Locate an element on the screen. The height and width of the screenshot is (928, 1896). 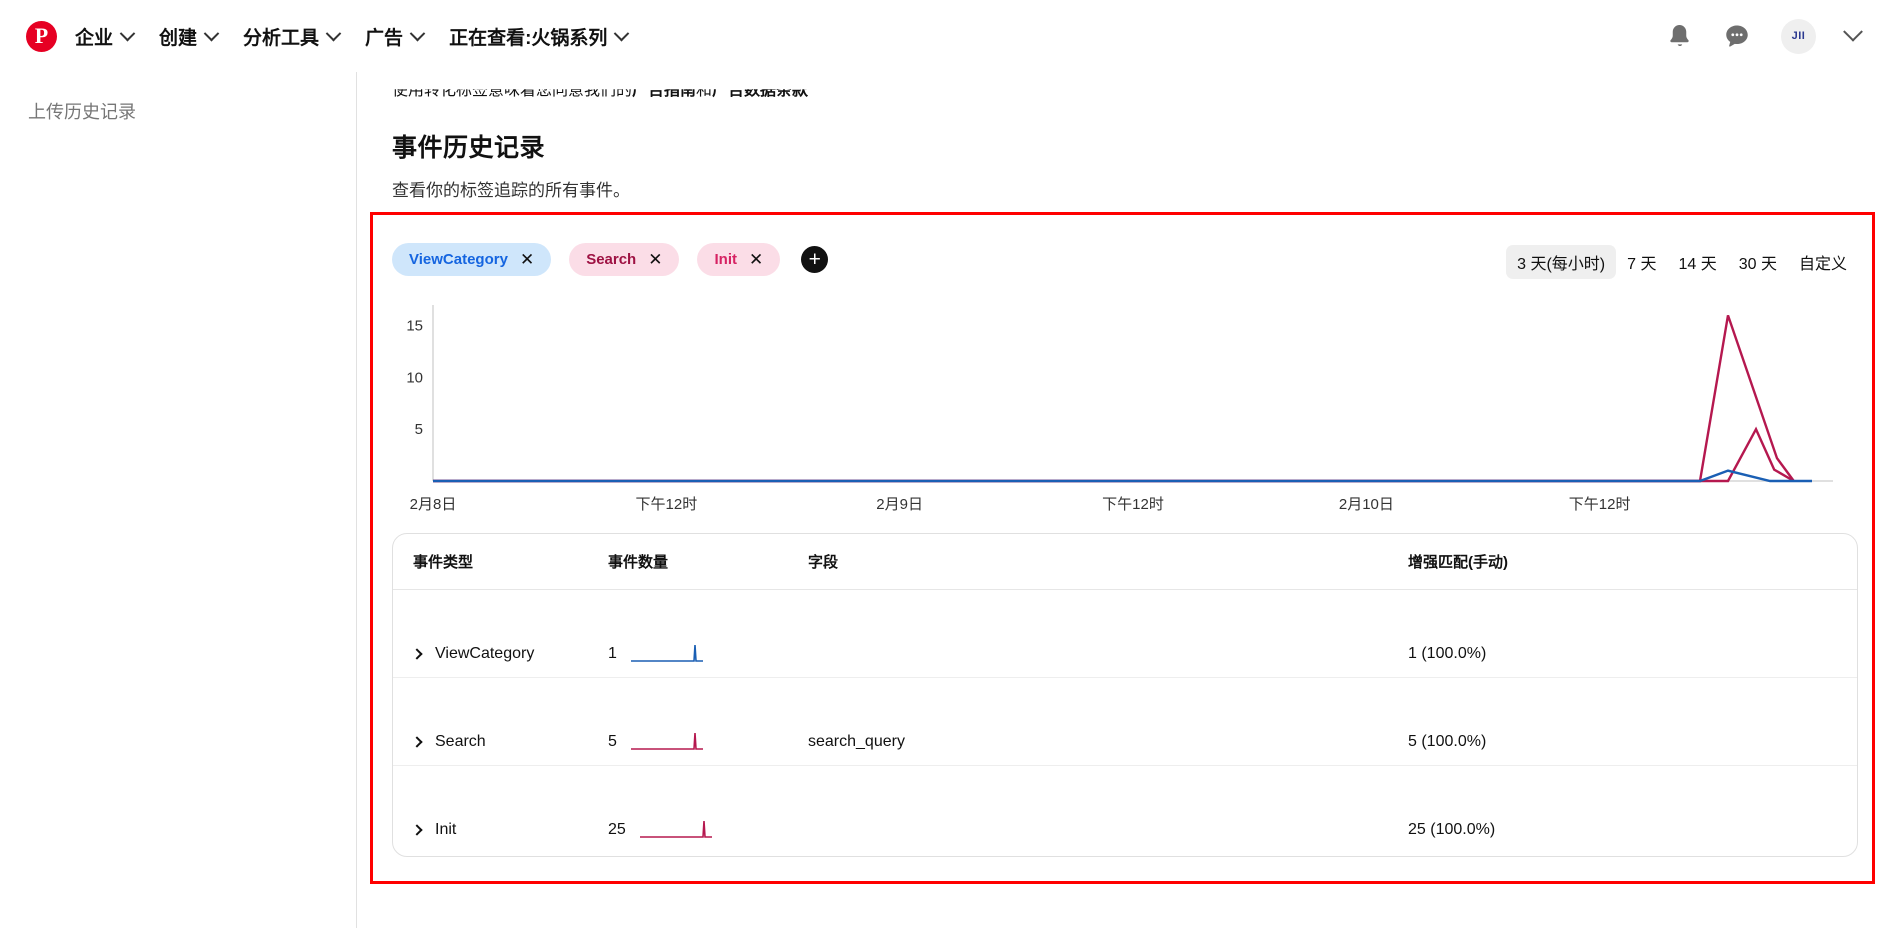
date-range-selector: 3 天(每小时) 7 天 14 天 30 天 自定义 is located at coordinates (1682, 262).